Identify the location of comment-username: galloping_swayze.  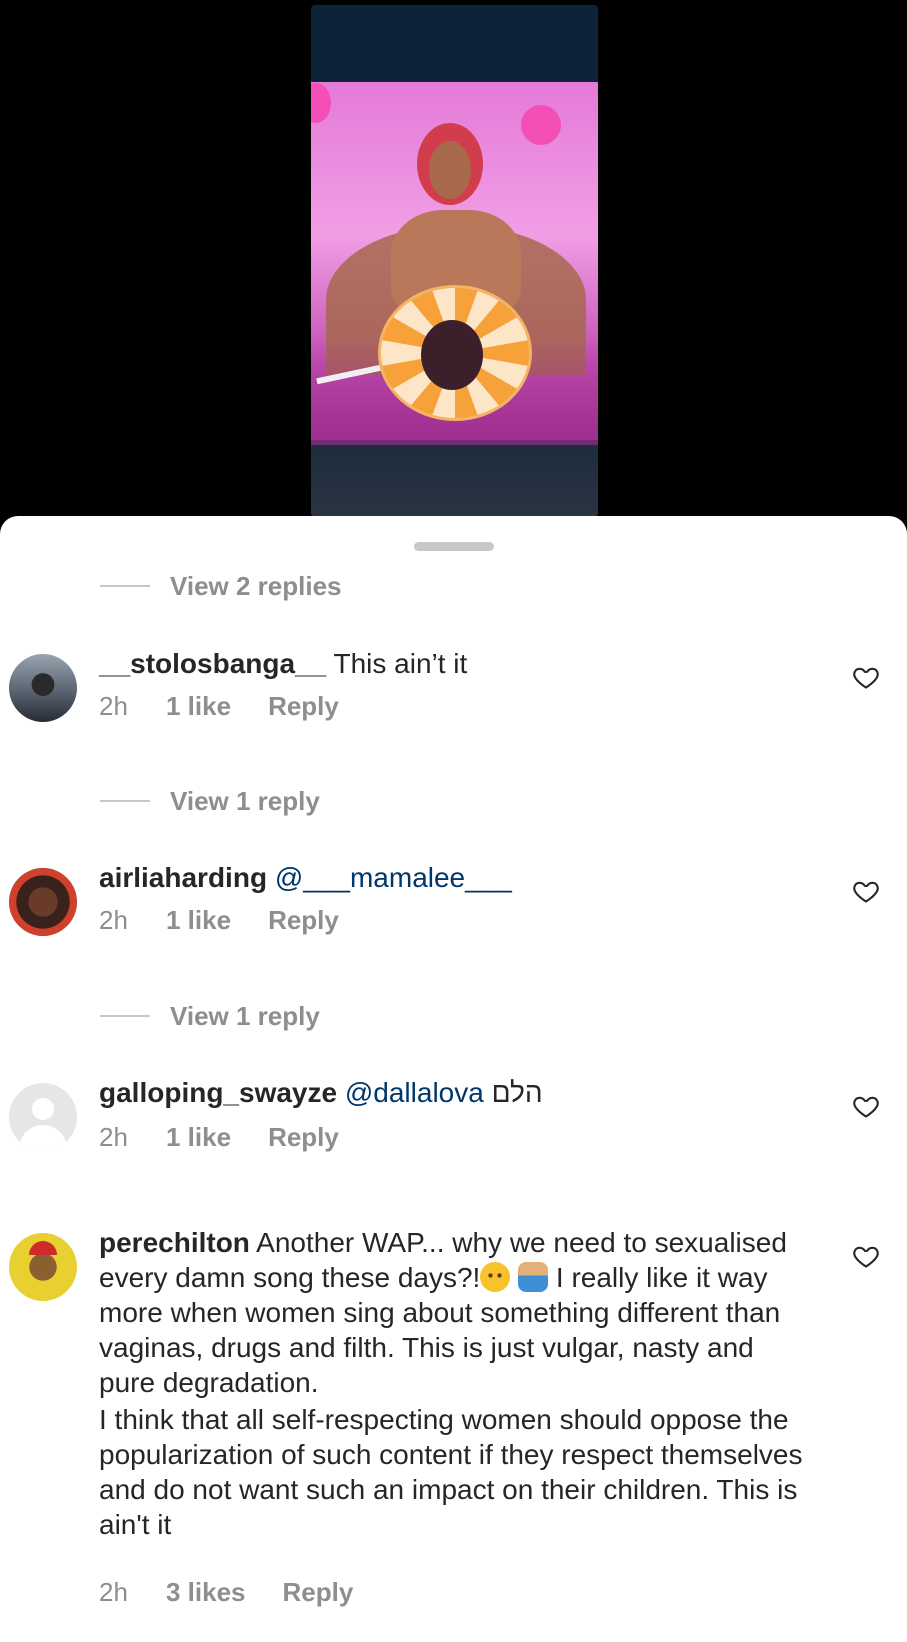
(218, 1092).